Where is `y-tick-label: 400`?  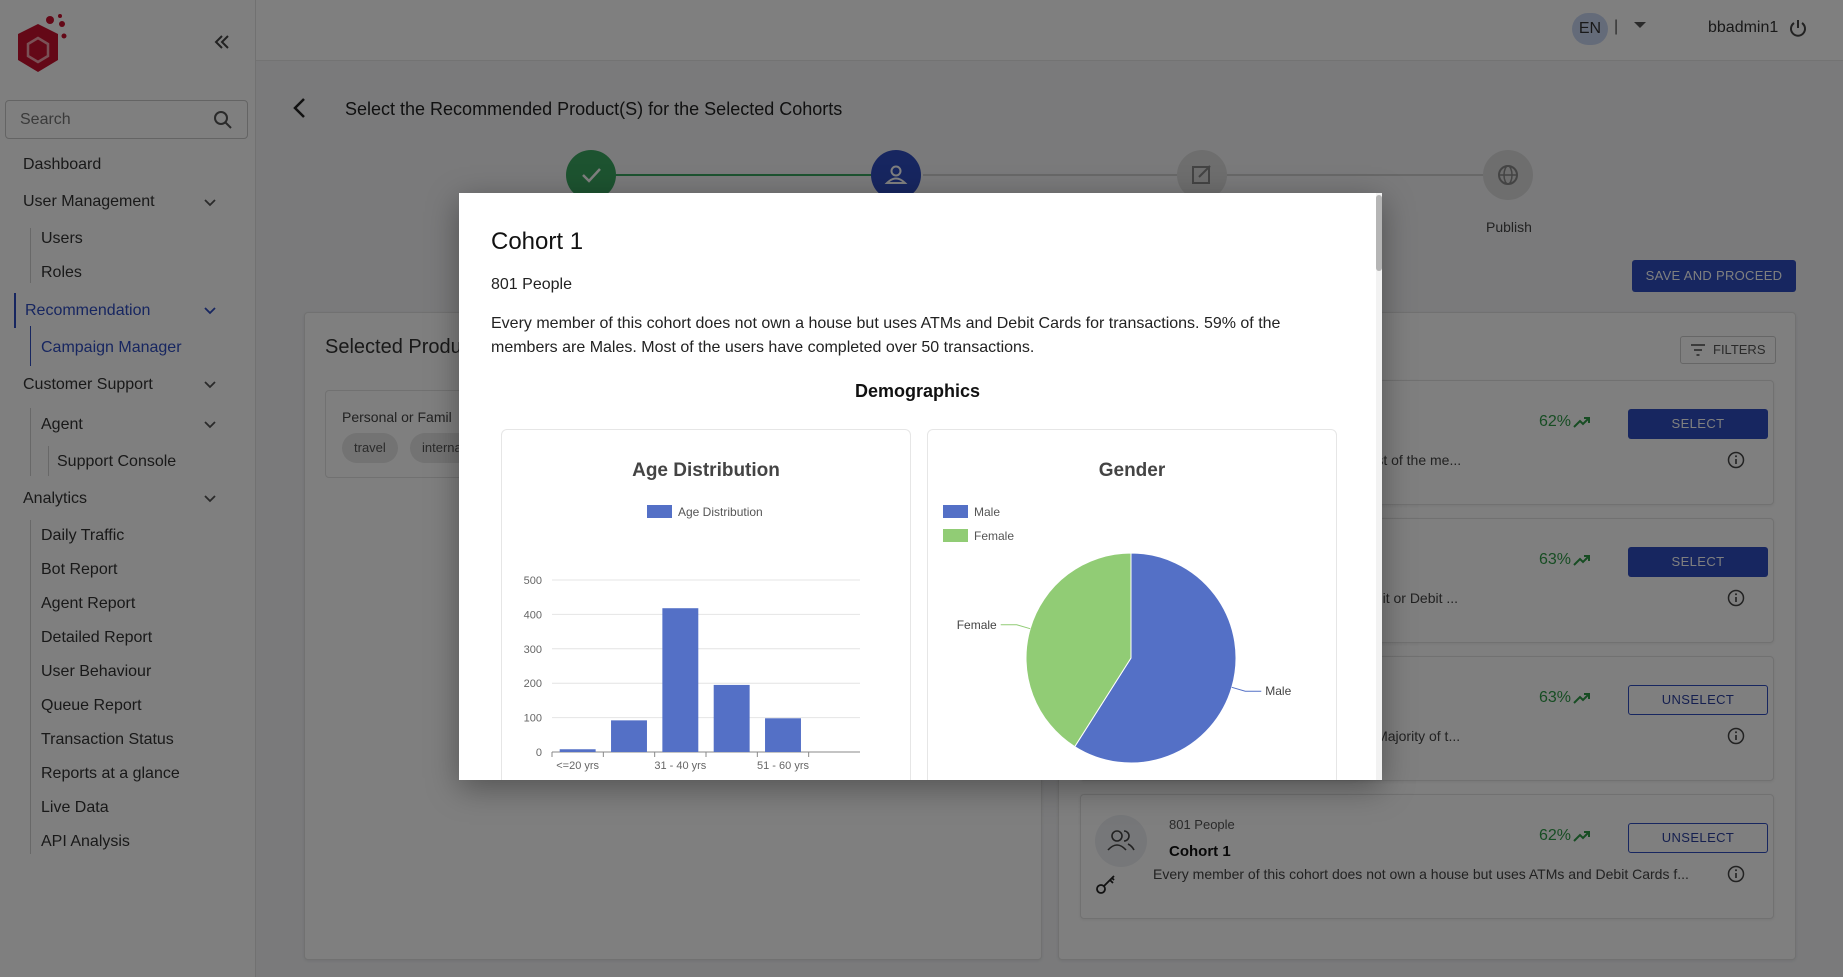 y-tick-label: 400 is located at coordinates (533, 615).